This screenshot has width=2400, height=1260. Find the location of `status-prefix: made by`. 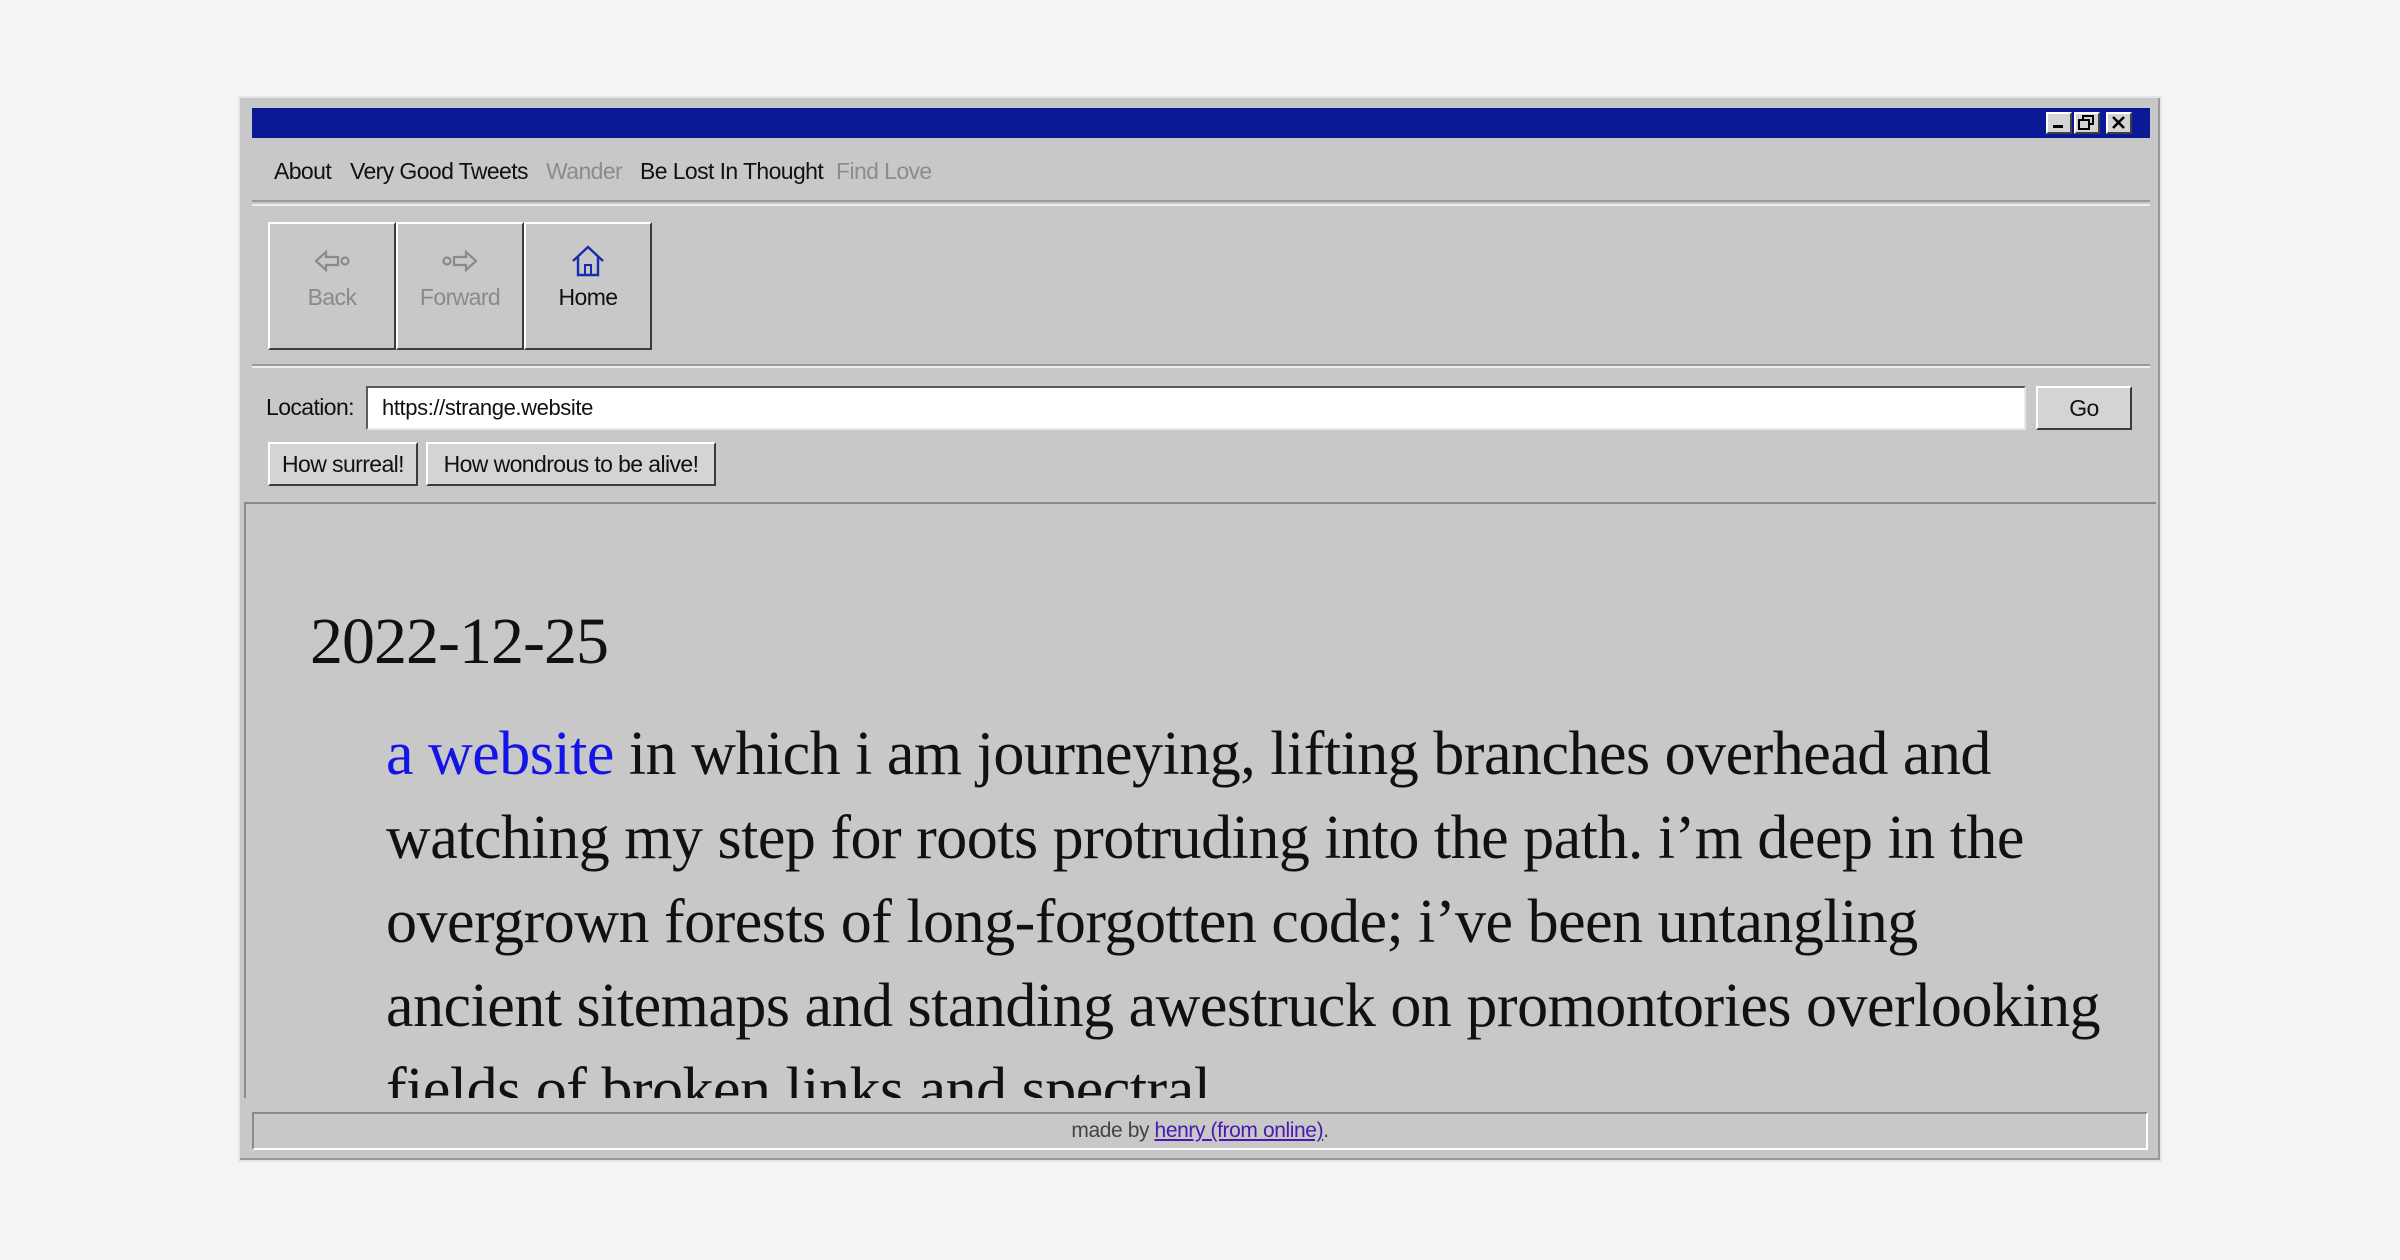

status-prefix: made by is located at coordinates (1113, 1130).